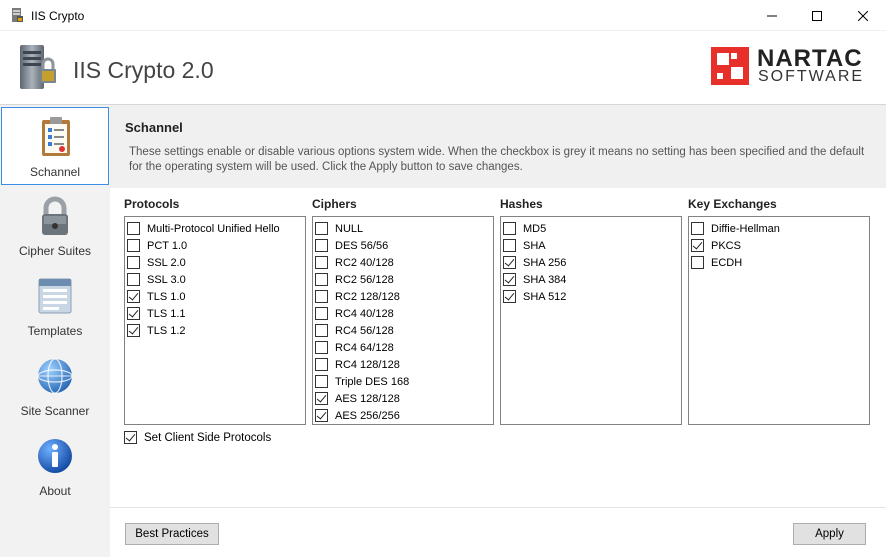  What do you see at coordinates (349, 228) in the screenshot?
I see `option-label: NULL` at bounding box center [349, 228].